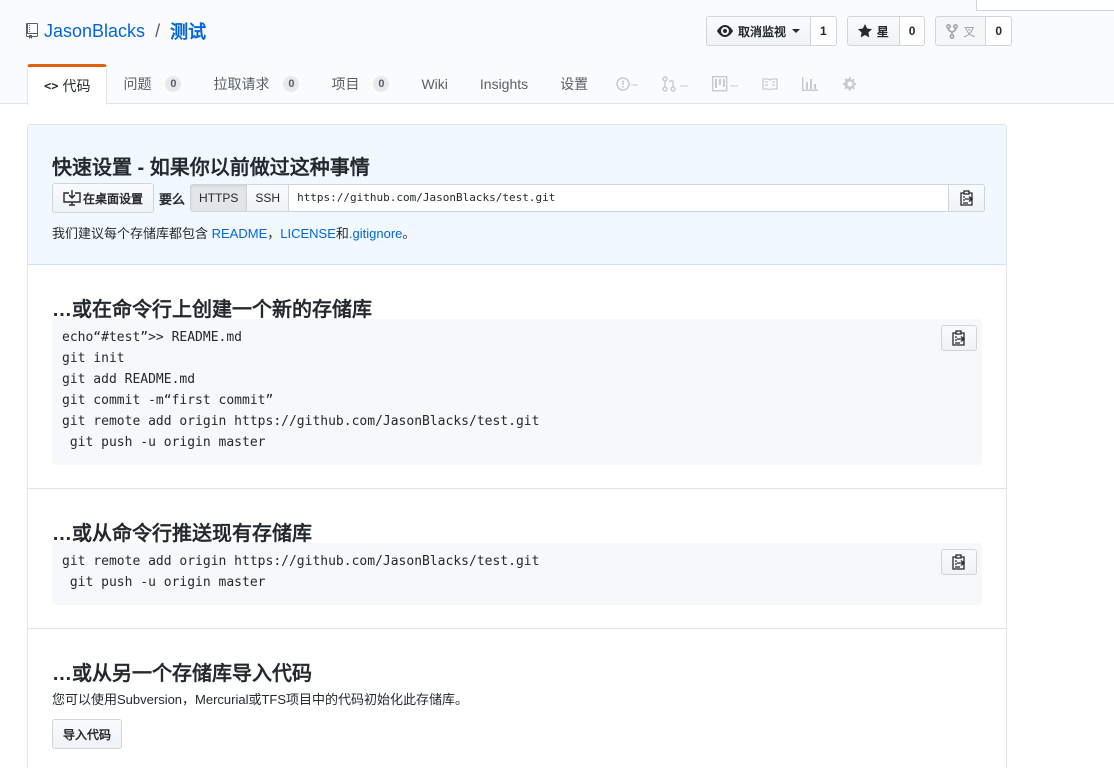 The image size is (1114, 768). Describe the element at coordinates (961, 31) in the screenshot. I see `fork-button: 叉` at that location.